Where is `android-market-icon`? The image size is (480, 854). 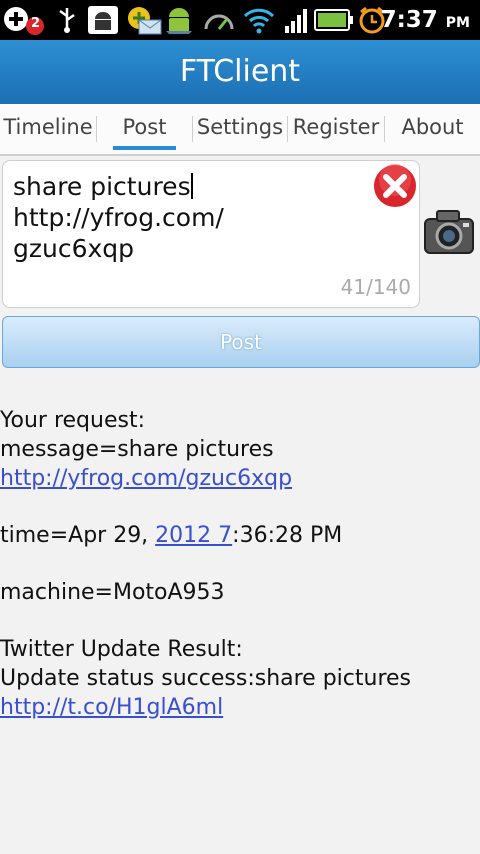
android-market-icon is located at coordinates (179, 20).